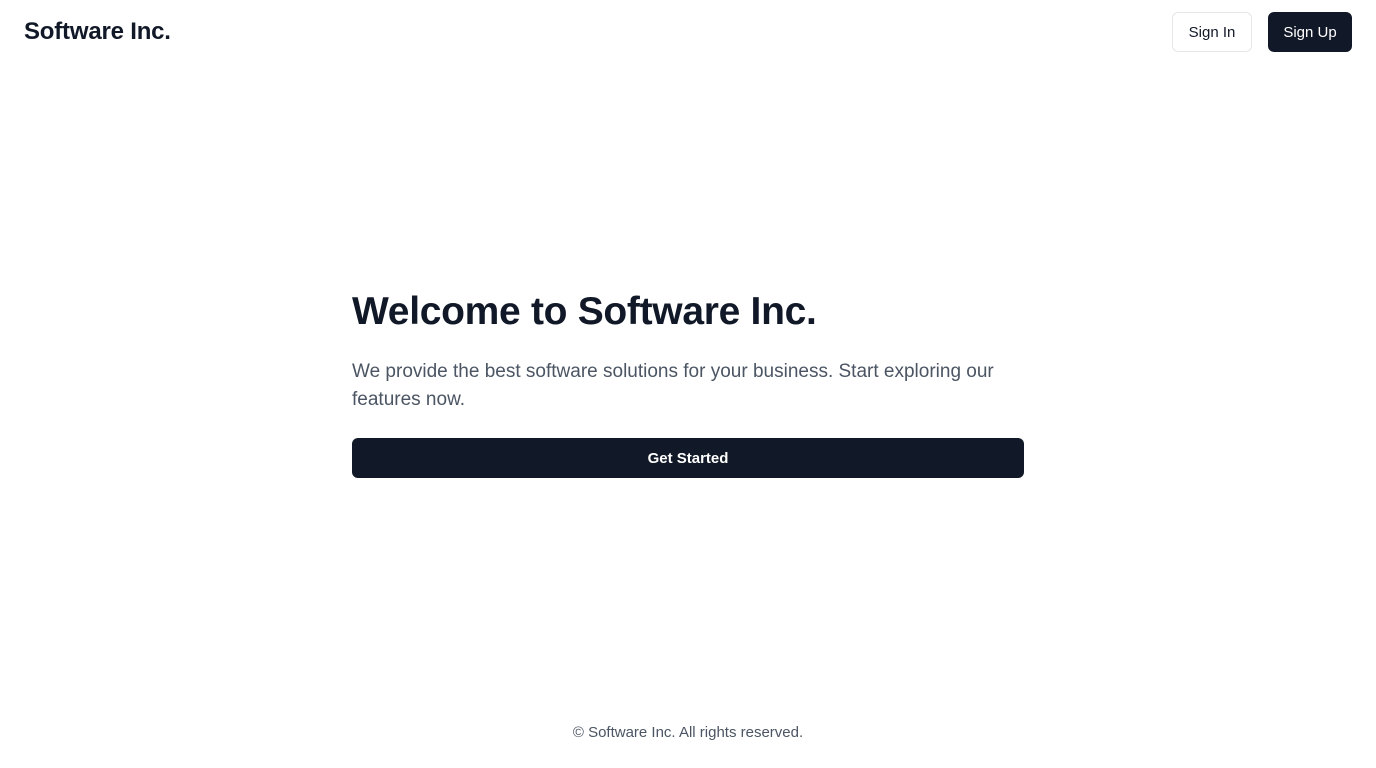  Describe the element at coordinates (97, 32) in the screenshot. I see `brand-logo: Software Inc.` at that location.